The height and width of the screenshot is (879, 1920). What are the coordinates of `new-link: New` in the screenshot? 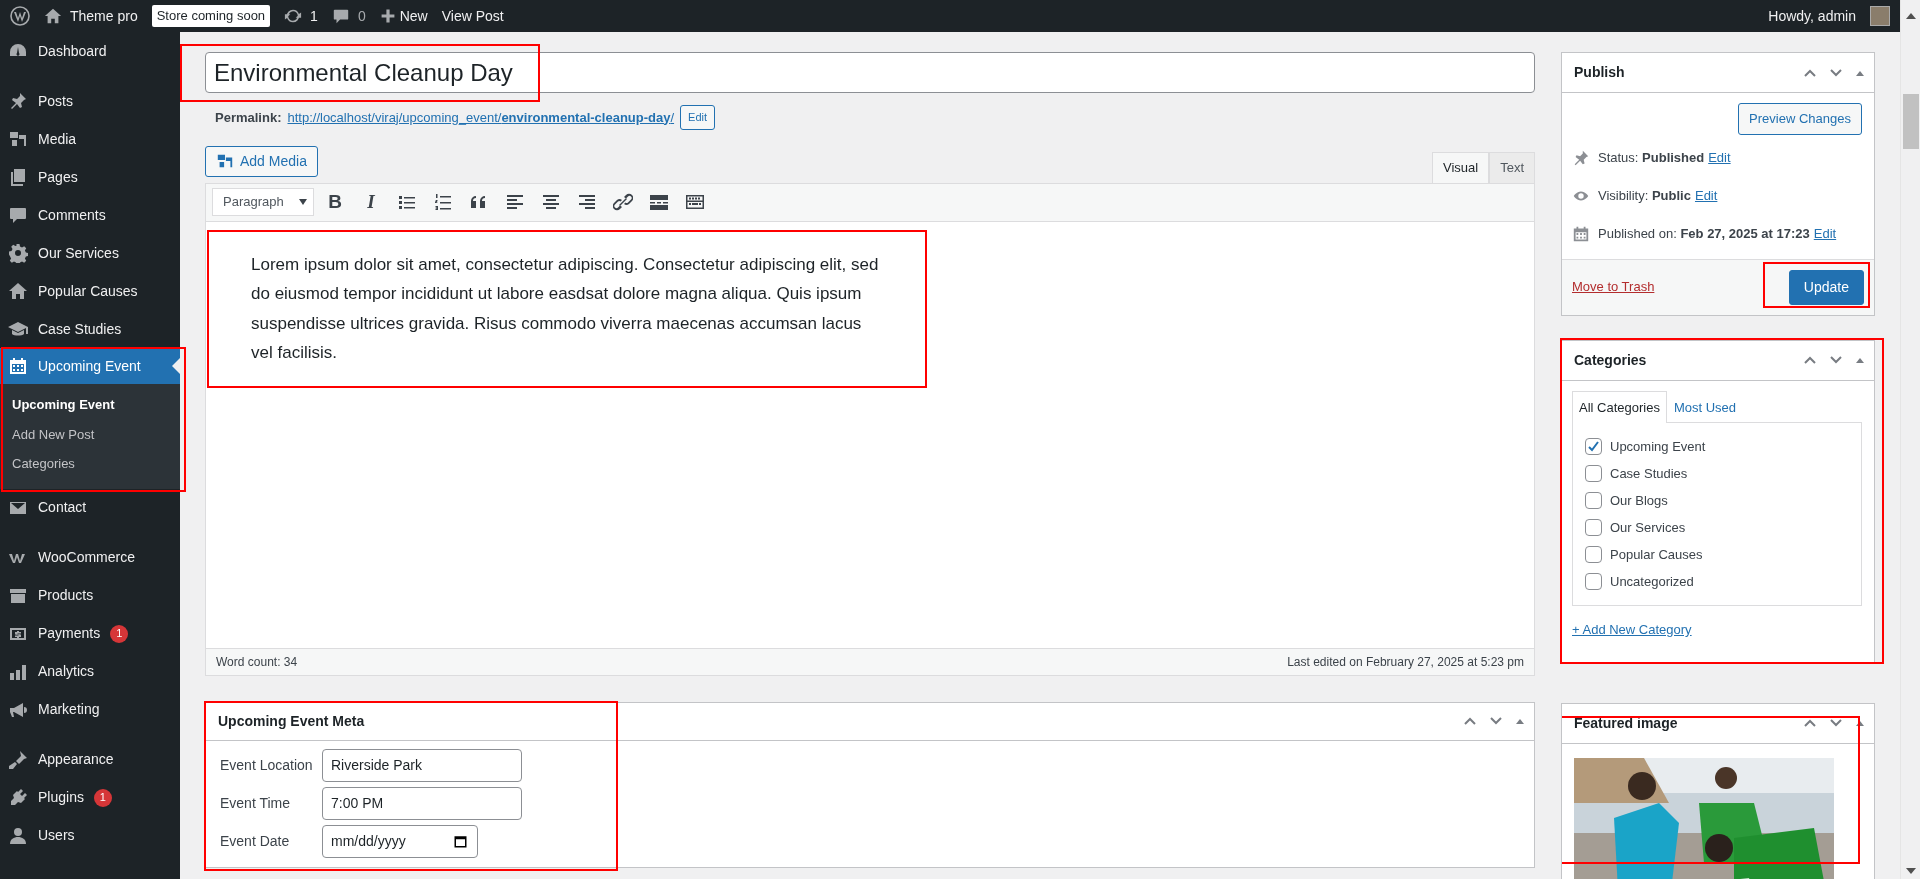 It's located at (413, 16).